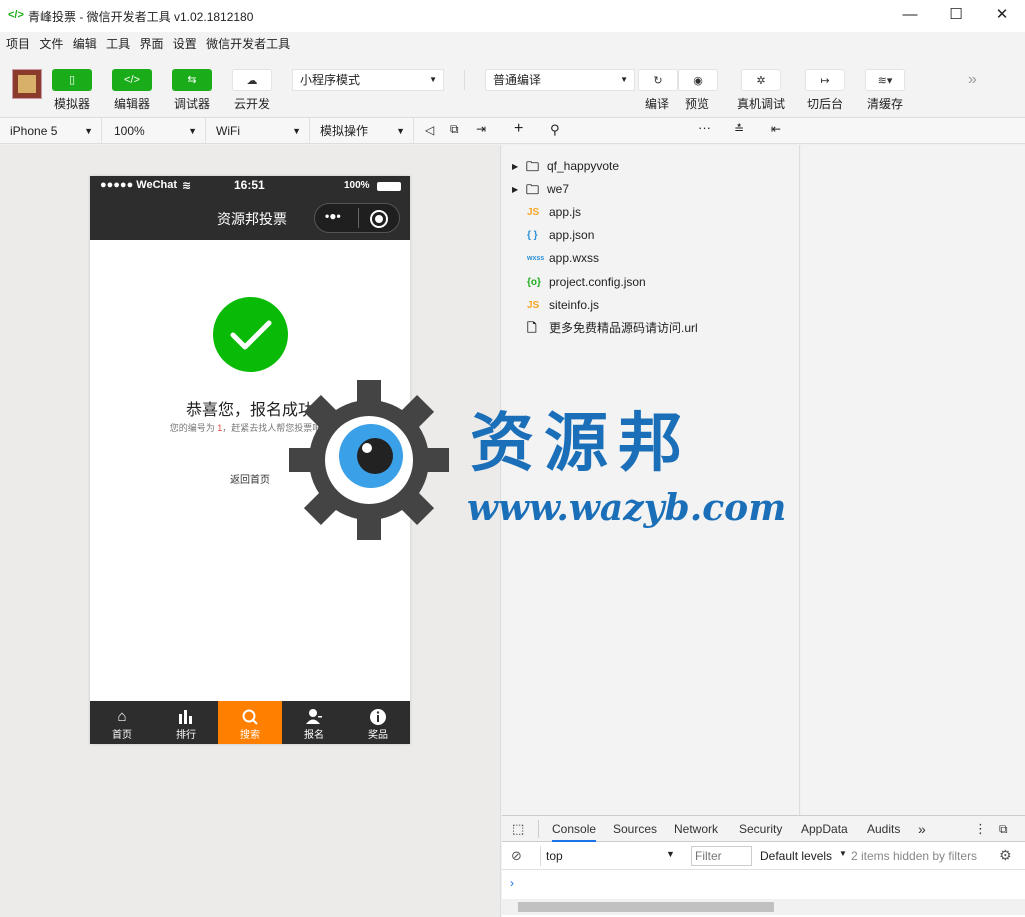  What do you see at coordinates (1005, 855) in the screenshot?
I see `gear-icon: ⚙` at bounding box center [1005, 855].